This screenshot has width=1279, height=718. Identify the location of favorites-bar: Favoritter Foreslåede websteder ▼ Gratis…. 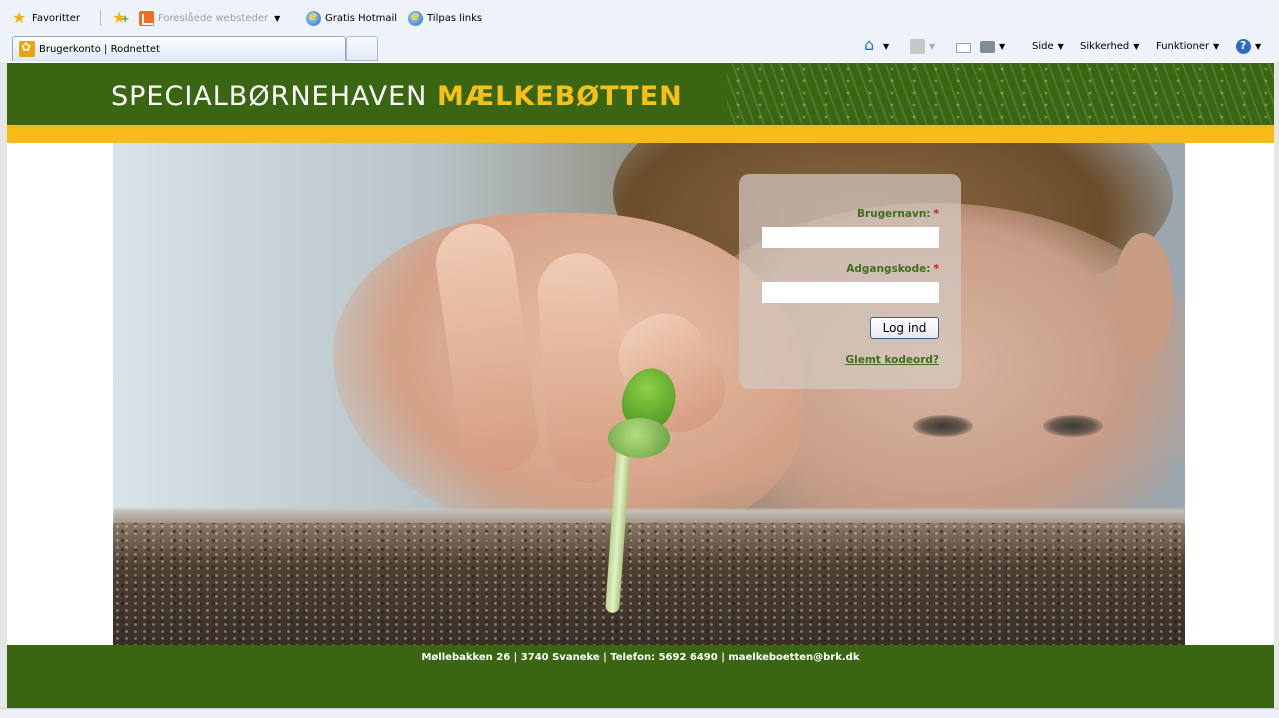
(639, 16).